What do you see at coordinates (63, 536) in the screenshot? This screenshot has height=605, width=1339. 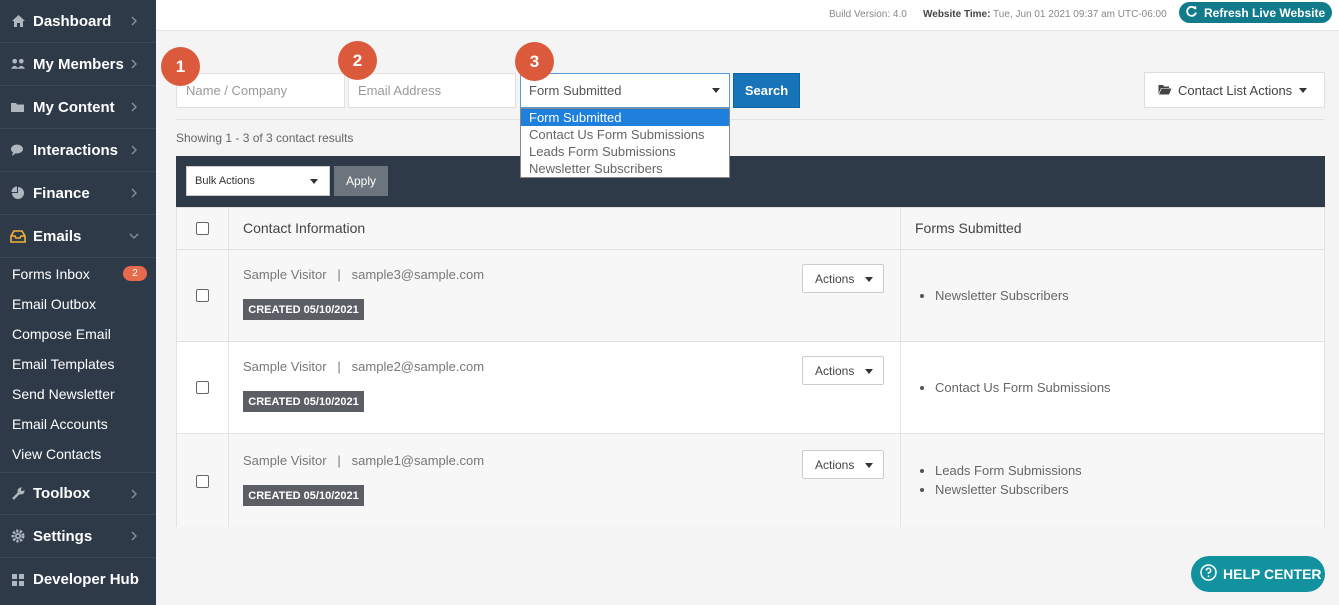 I see `sidebar-item-label: Settings` at bounding box center [63, 536].